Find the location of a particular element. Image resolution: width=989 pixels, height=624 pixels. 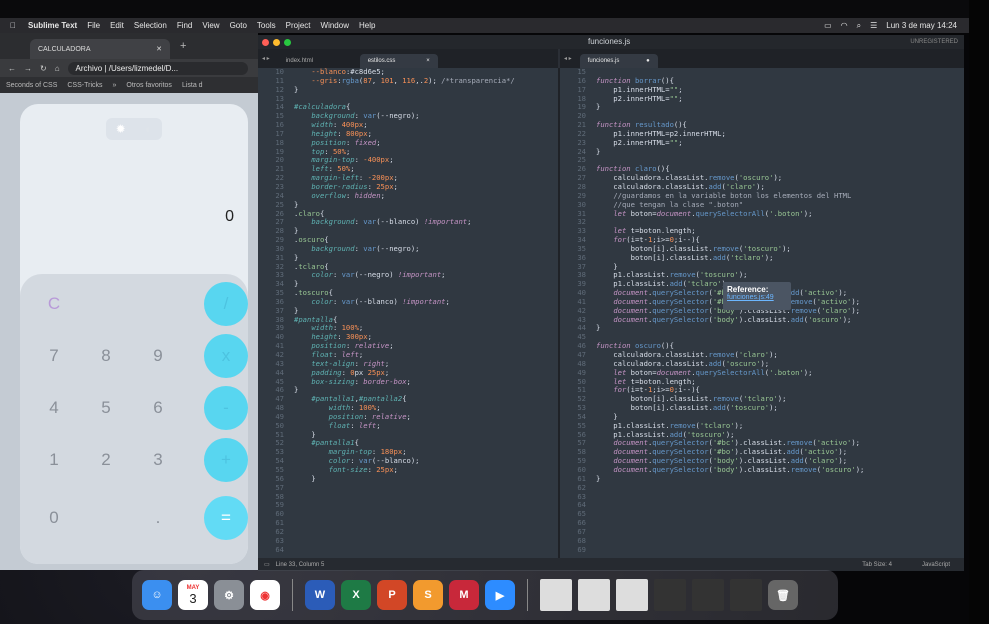

sublime-titlebar: funciones.js UNREGISTERED is located at coordinates (611, 42).